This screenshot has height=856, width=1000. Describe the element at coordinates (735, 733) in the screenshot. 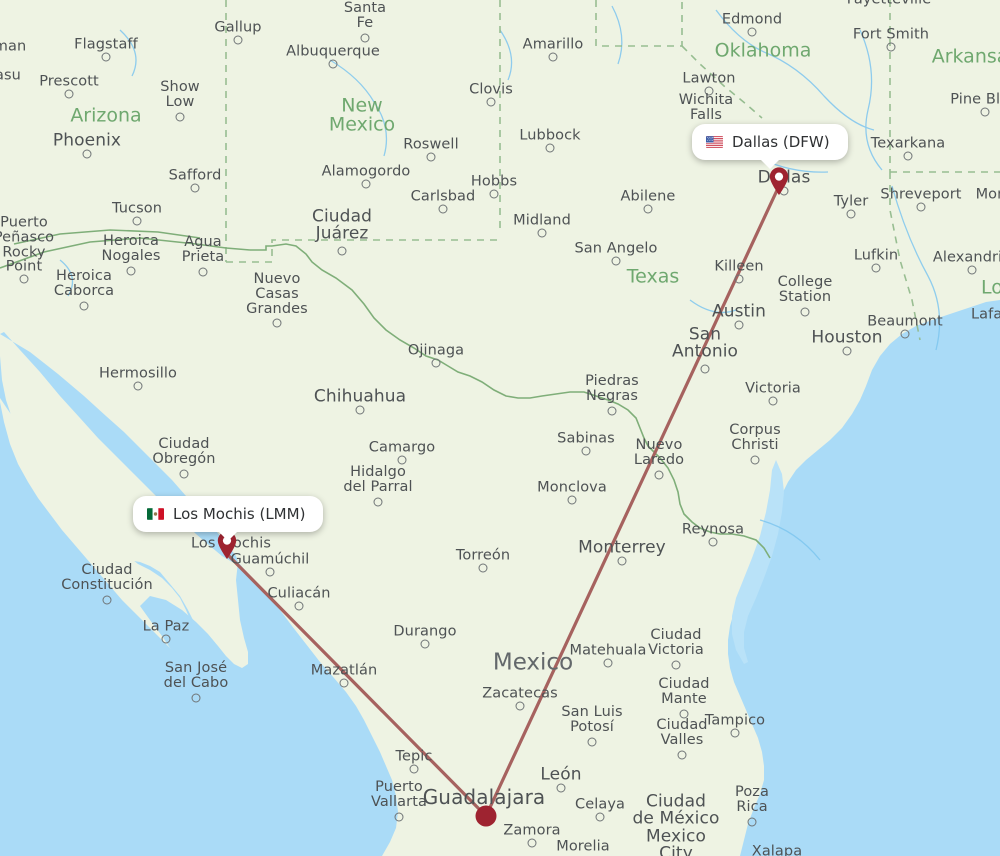

I see `city-marker-tampico` at that location.